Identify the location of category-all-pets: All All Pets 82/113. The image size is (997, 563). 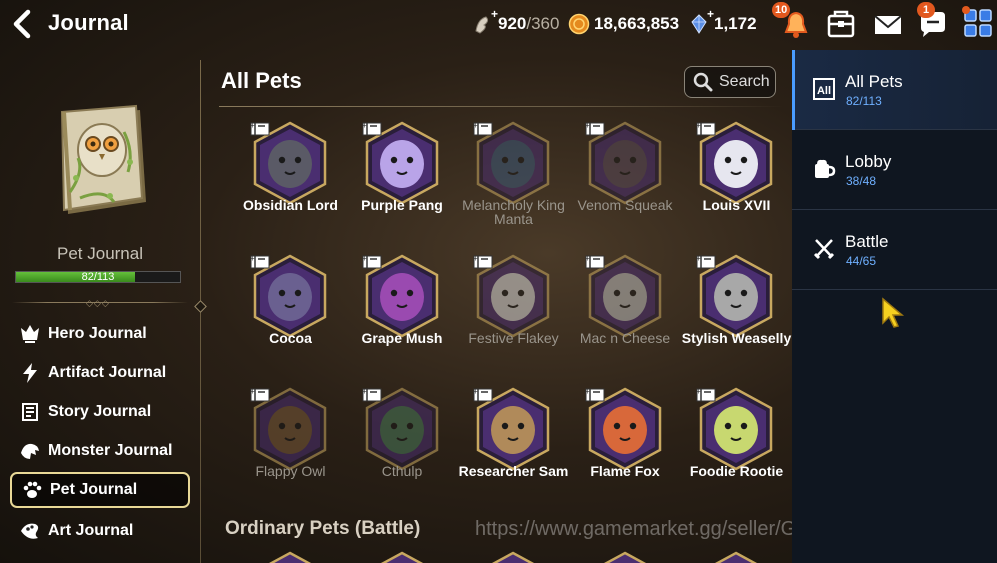
(894, 90).